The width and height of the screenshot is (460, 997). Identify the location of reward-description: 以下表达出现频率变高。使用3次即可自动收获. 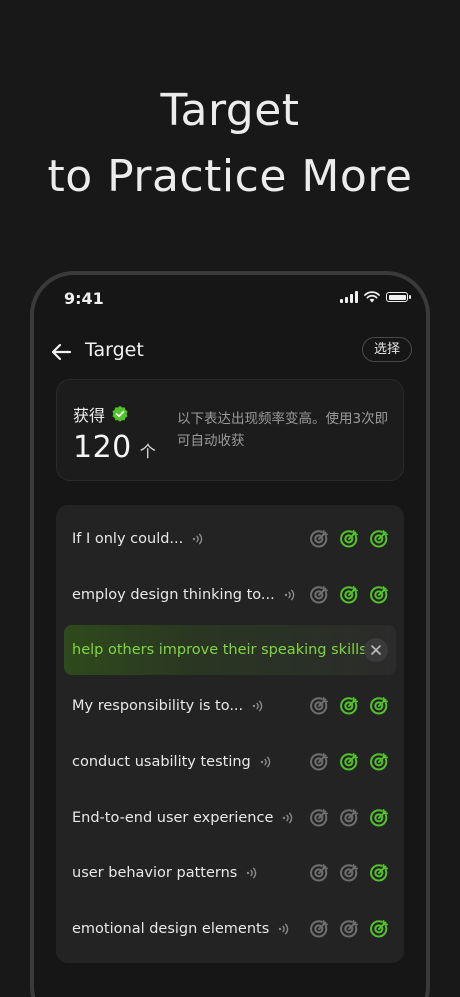
(283, 430).